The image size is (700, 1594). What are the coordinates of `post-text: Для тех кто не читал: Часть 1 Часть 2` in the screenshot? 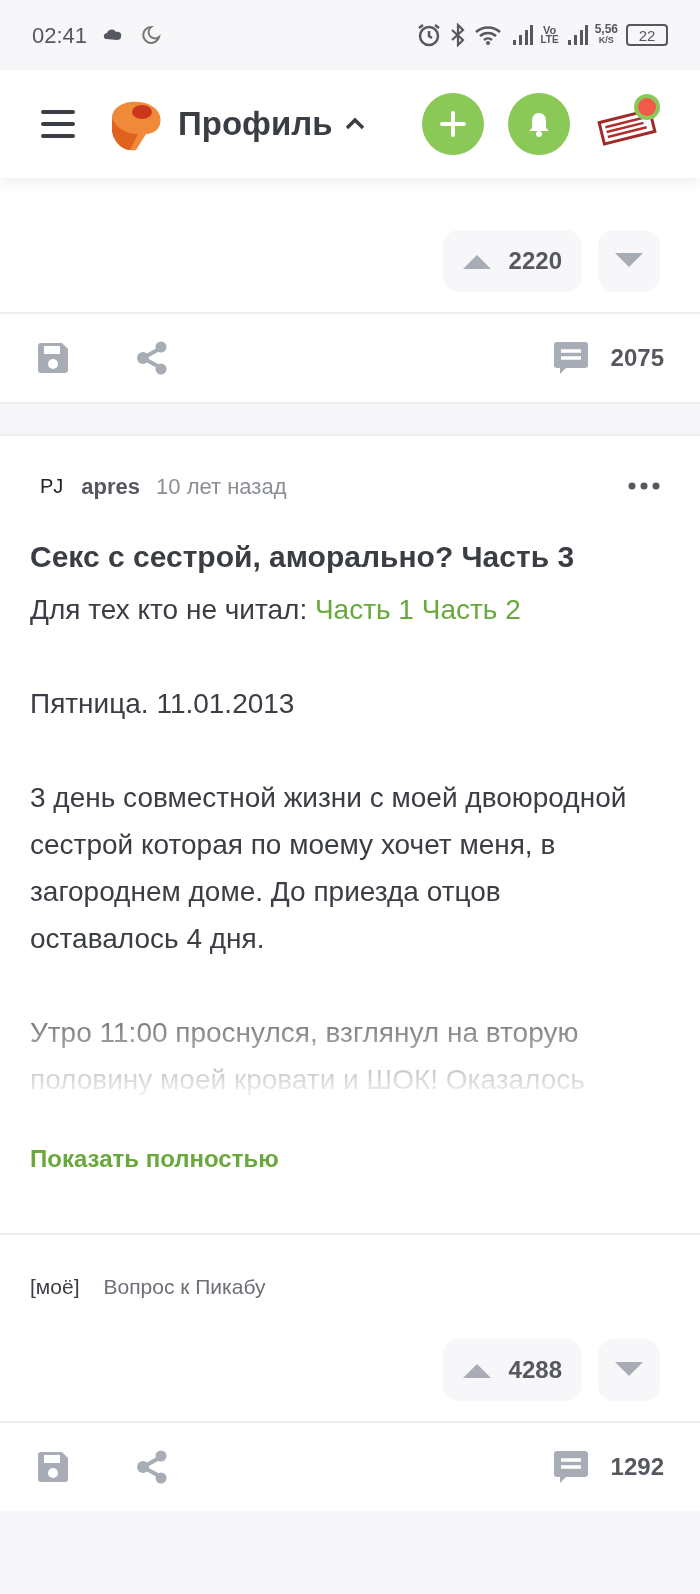 It's located at (276, 610).